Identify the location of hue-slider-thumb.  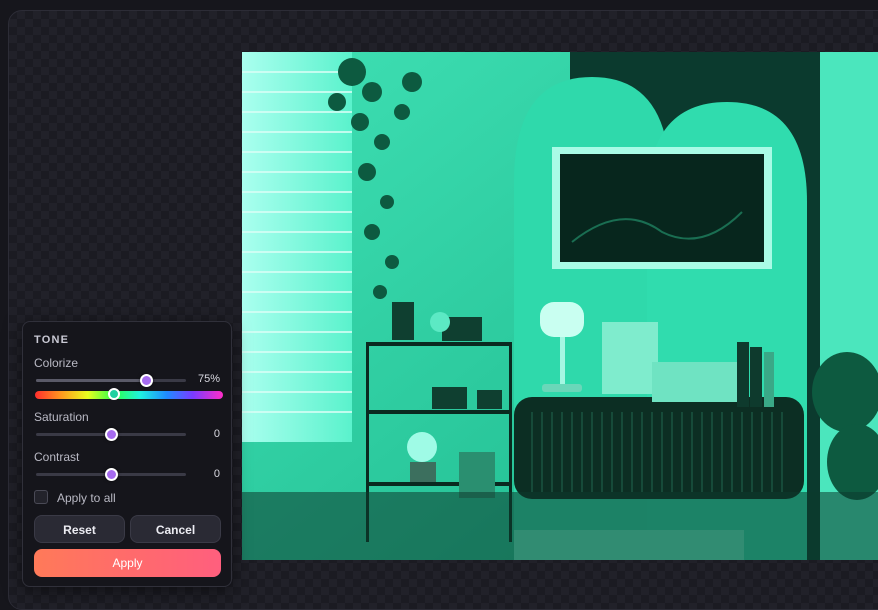
(113, 394).